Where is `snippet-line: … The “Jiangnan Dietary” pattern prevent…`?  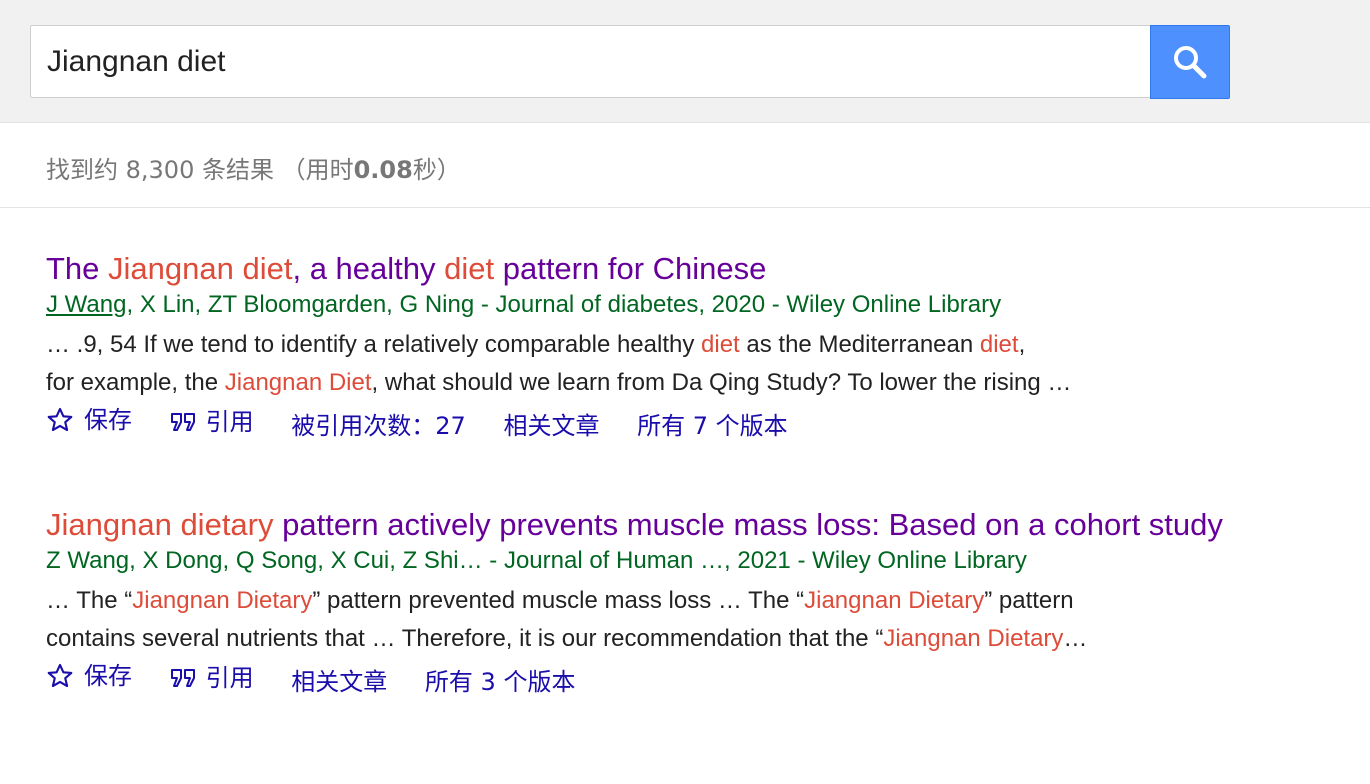 snippet-line: … The “Jiangnan Dietary” pattern prevent… is located at coordinates (666, 601).